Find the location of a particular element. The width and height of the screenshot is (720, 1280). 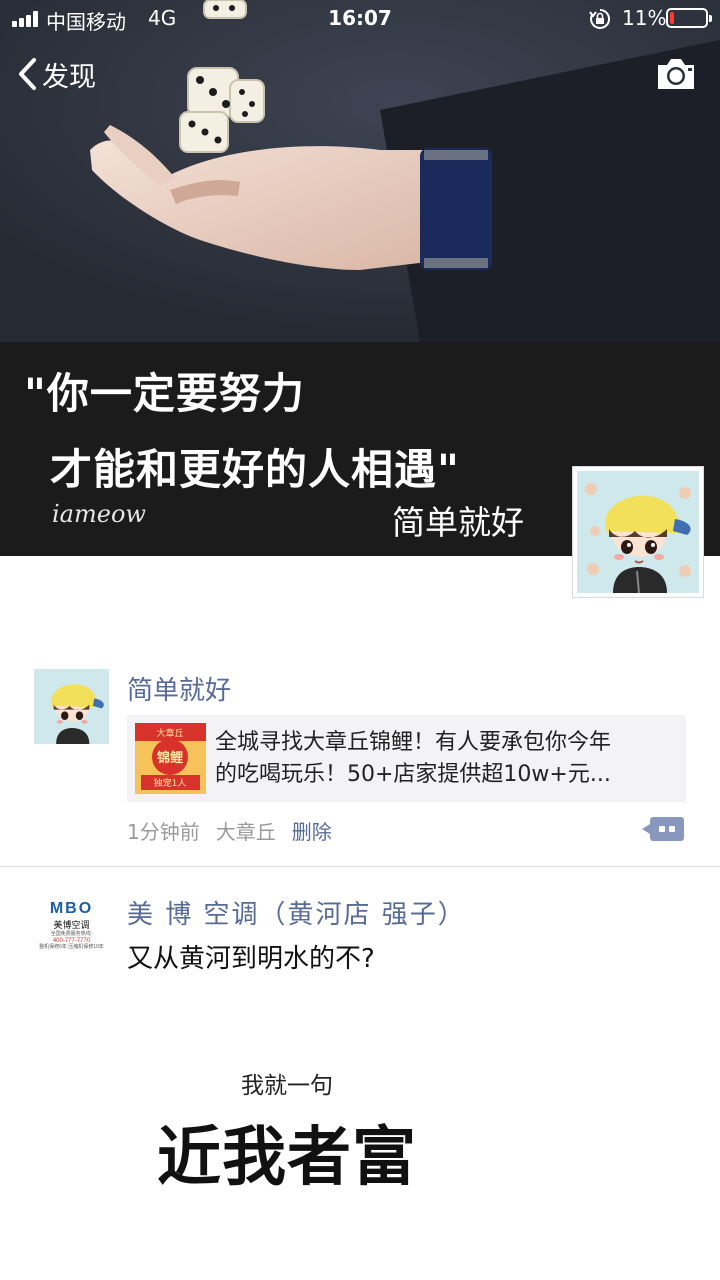

article-title-line1: 全城寻找大章丘锦鲤！有人要承包你今年 is located at coordinates (413, 742).